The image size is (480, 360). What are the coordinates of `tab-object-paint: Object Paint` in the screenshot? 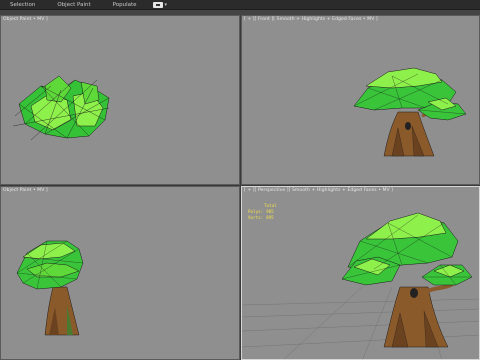 It's located at (74, 5).